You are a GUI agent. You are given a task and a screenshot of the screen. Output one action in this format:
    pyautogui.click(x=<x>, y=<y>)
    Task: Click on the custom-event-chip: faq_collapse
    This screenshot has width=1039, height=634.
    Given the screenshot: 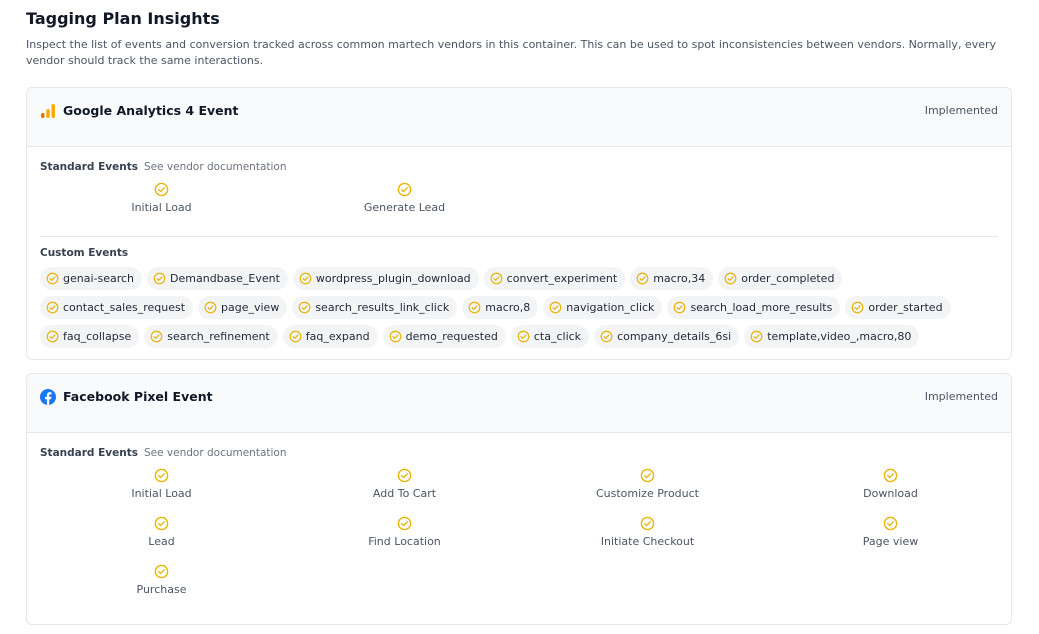 What is the action you would take?
    pyautogui.click(x=90, y=336)
    